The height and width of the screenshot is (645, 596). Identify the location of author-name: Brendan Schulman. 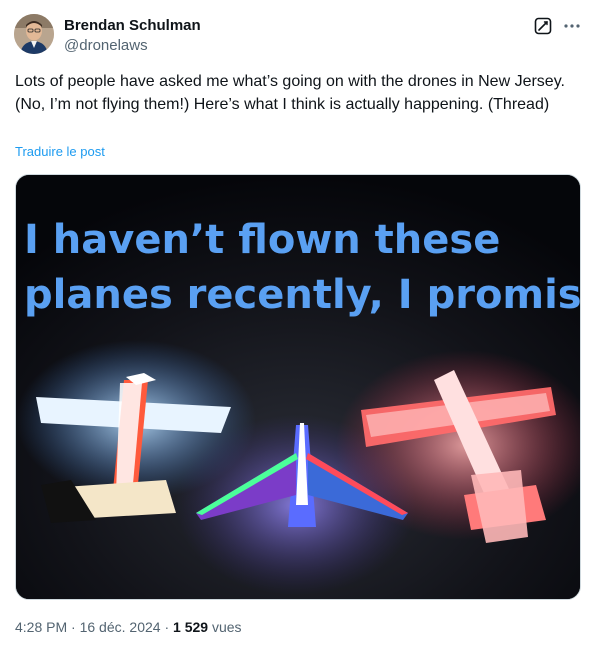
(132, 25).